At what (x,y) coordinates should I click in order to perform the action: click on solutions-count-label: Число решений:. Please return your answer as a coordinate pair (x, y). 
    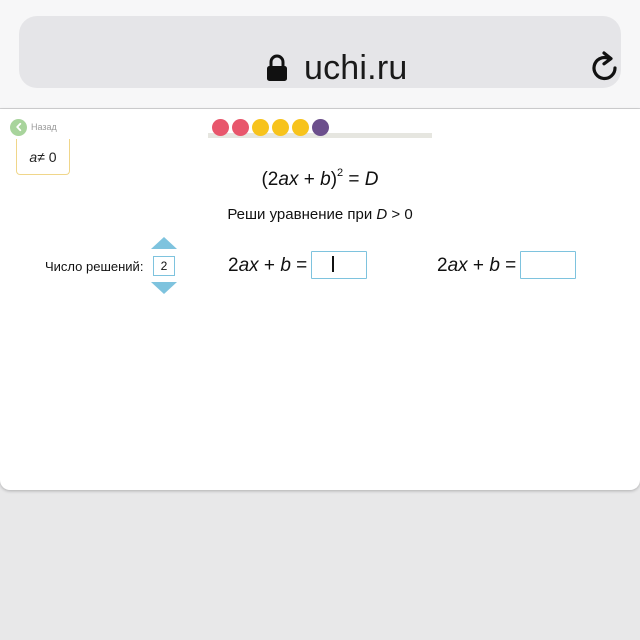
    Looking at the image, I should click on (94, 266).